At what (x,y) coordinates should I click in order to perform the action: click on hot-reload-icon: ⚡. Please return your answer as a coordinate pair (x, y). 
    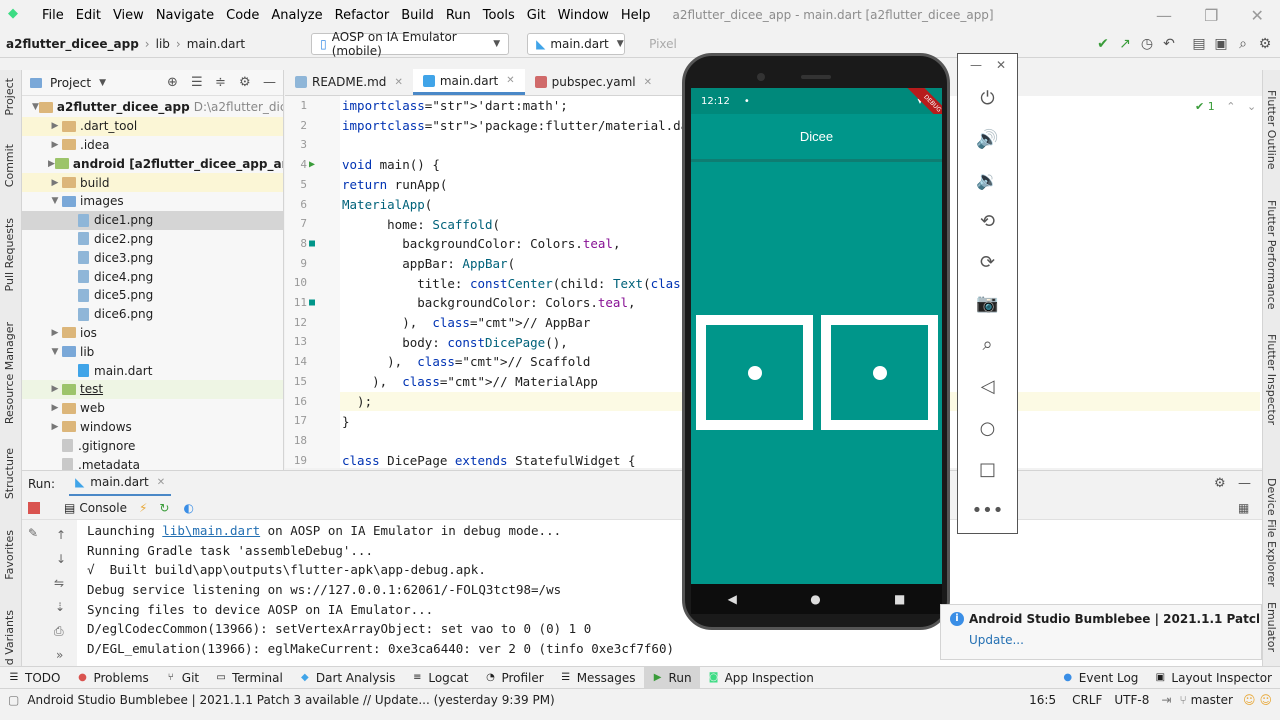
    Looking at the image, I should click on (143, 508).